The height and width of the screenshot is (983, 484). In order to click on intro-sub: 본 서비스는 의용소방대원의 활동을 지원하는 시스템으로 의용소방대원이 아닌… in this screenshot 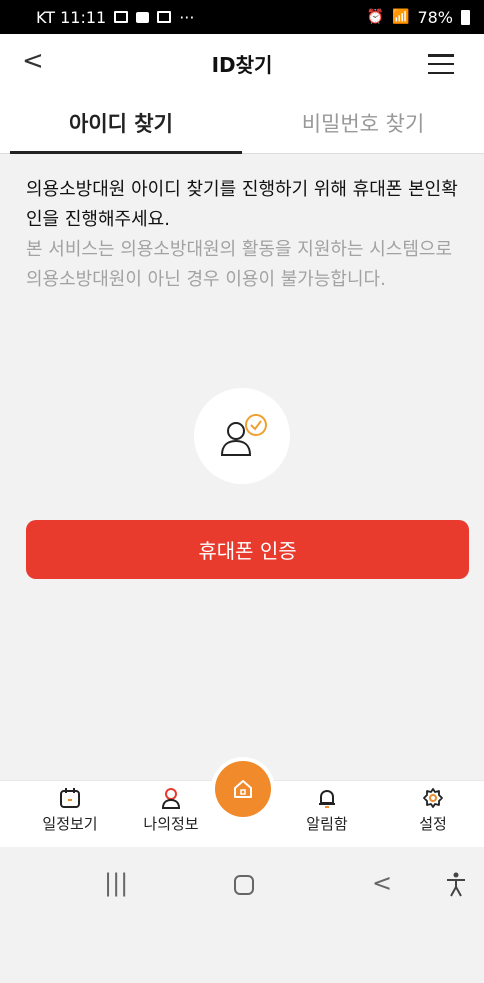, I will do `click(239, 264)`.